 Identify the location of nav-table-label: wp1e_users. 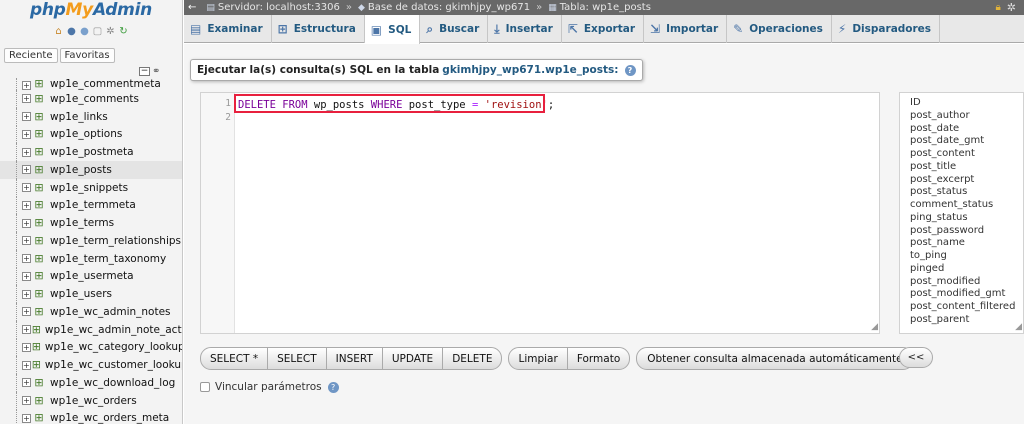
(81, 294).